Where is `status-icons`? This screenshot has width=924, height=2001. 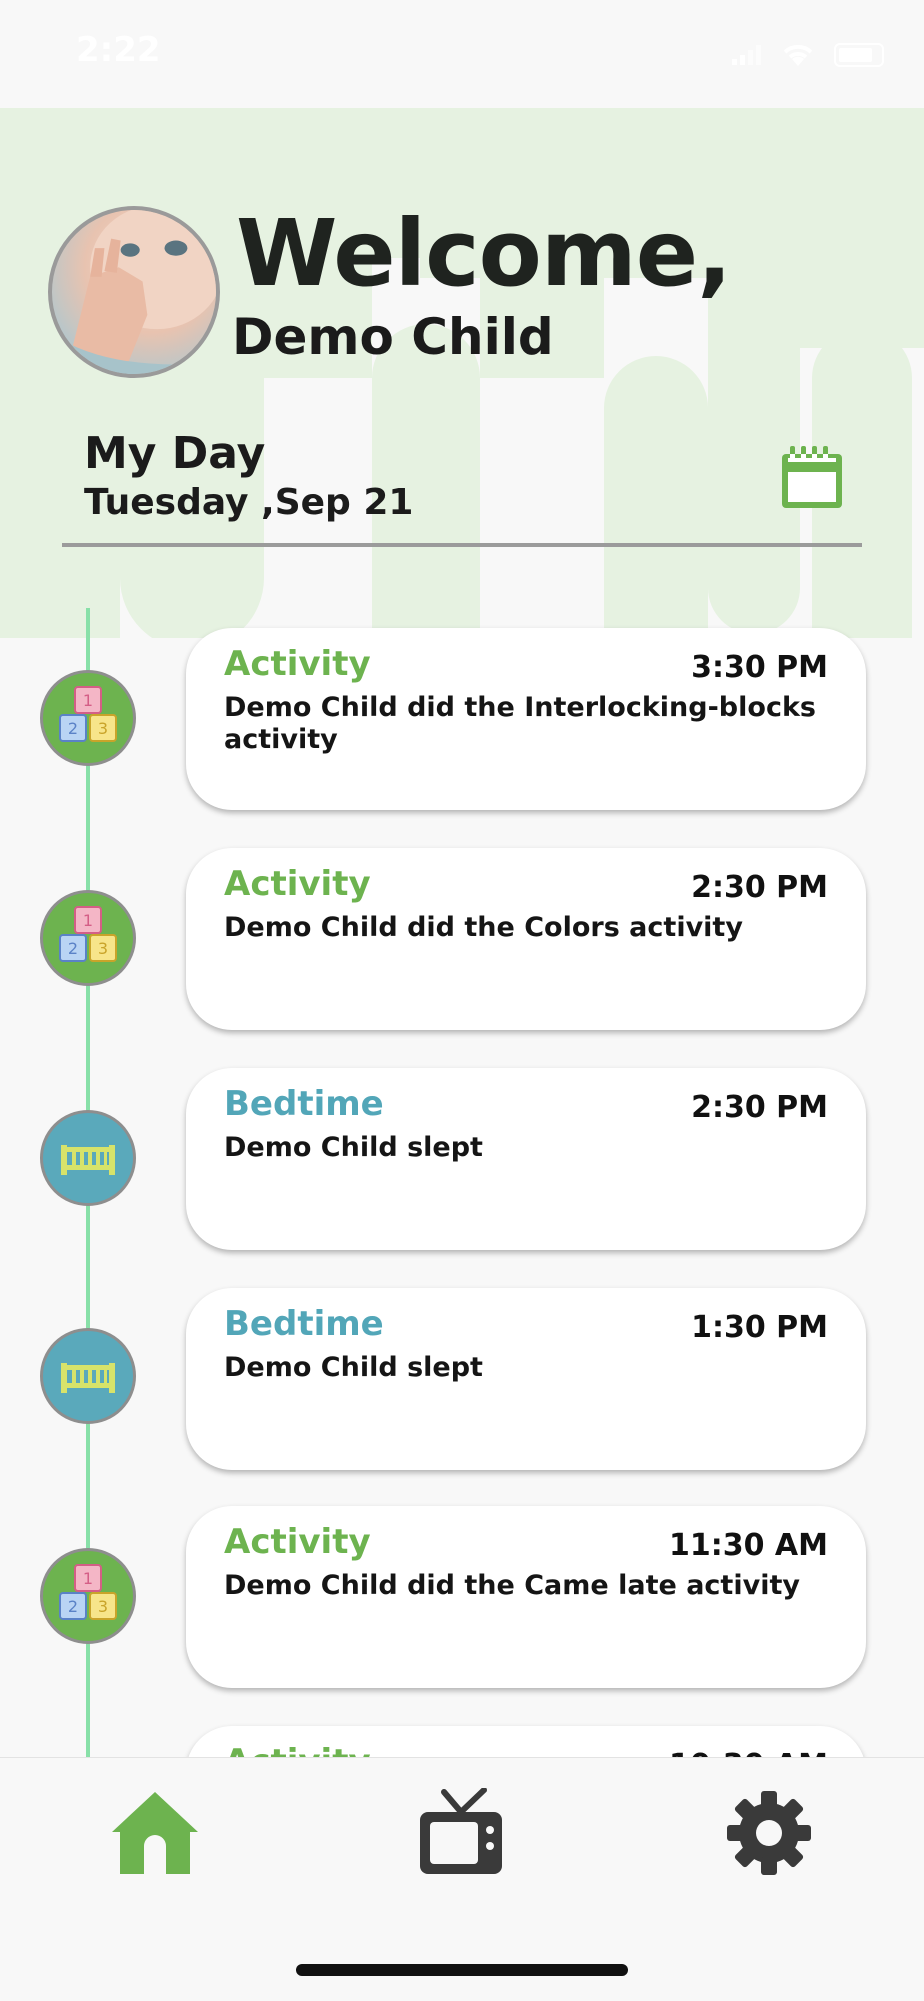 status-icons is located at coordinates (808, 55).